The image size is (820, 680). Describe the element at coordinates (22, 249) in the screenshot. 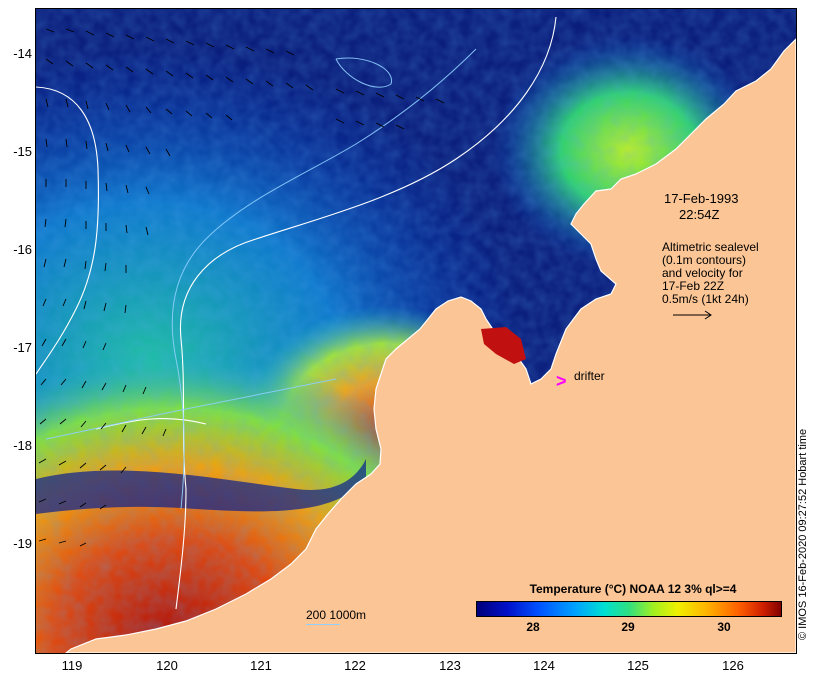

I see `lat-label-16: -16` at that location.